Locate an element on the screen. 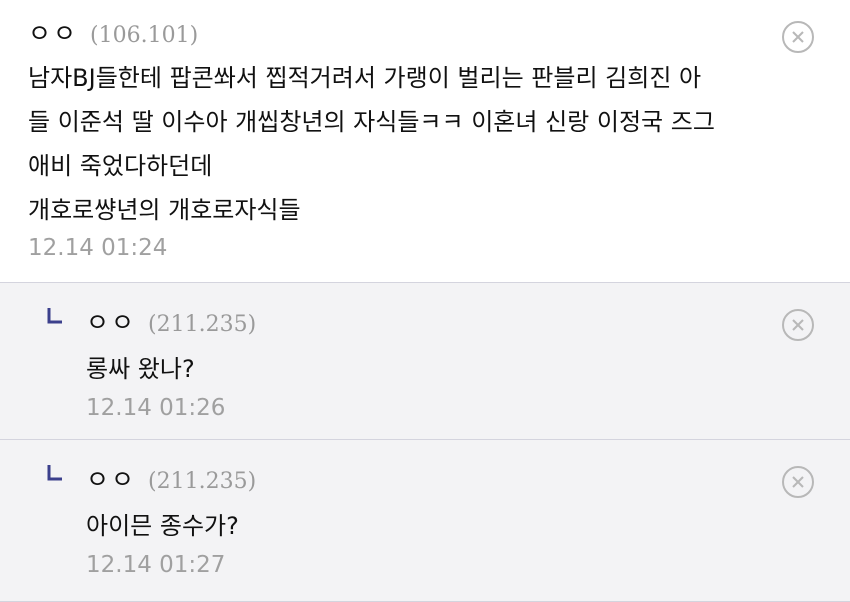  comment-nickname: ㅇㅇ is located at coordinates (53, 32).